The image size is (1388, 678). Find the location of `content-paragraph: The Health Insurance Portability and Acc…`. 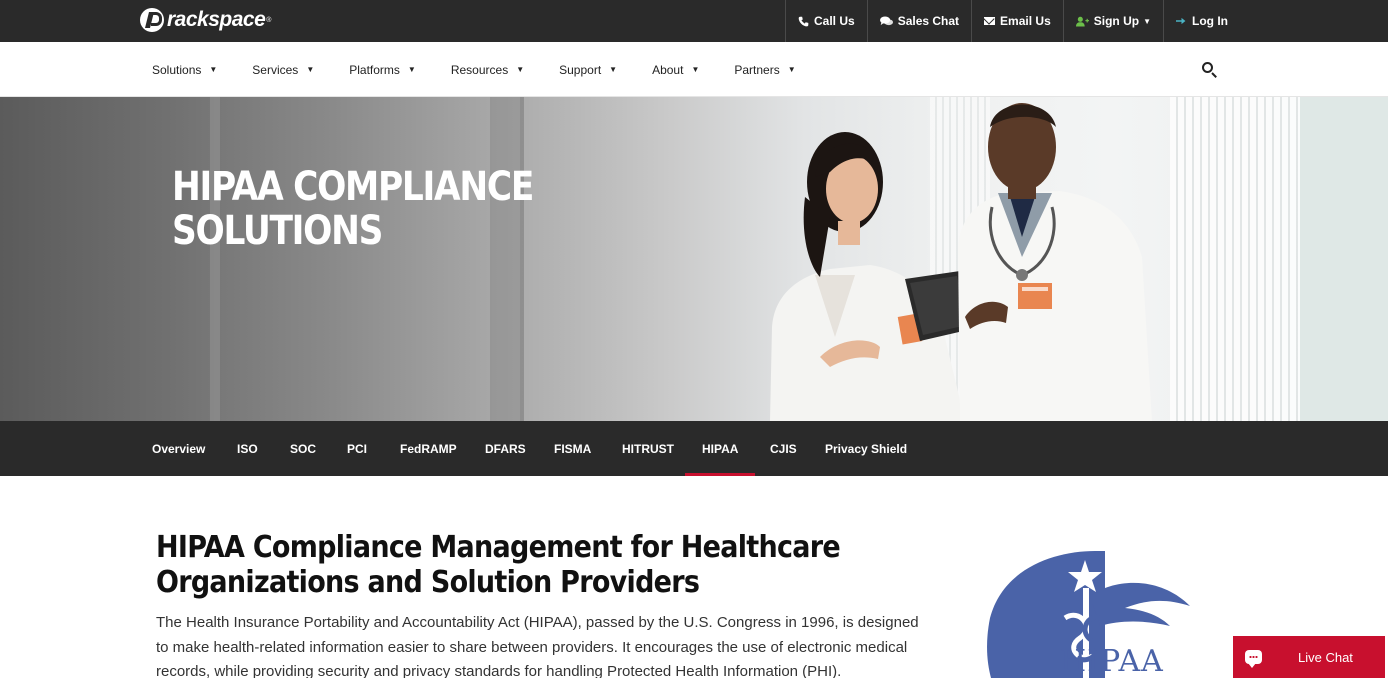

content-paragraph: The Health Insurance Portability and Acc… is located at coordinates (537, 646).